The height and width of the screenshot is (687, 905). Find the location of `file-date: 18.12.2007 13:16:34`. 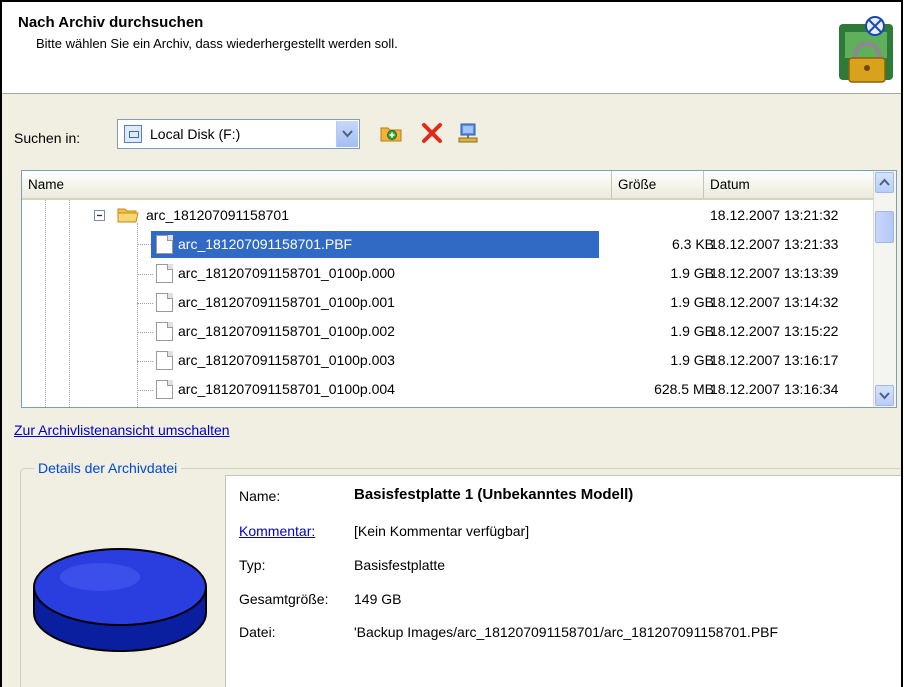

file-date: 18.12.2007 13:16:34 is located at coordinates (774, 389).